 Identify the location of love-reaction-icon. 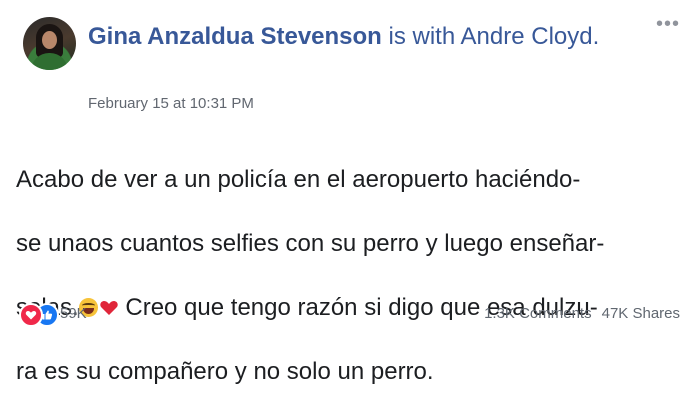
(31, 315).